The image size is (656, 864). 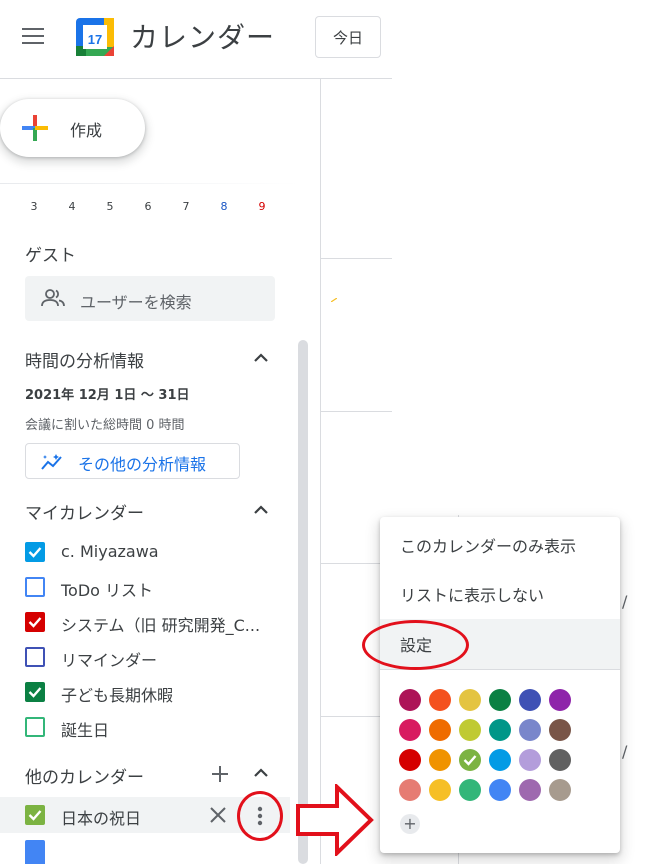 I want to click on calendar-item-label: c. Miyazawa, so click(x=110, y=551).